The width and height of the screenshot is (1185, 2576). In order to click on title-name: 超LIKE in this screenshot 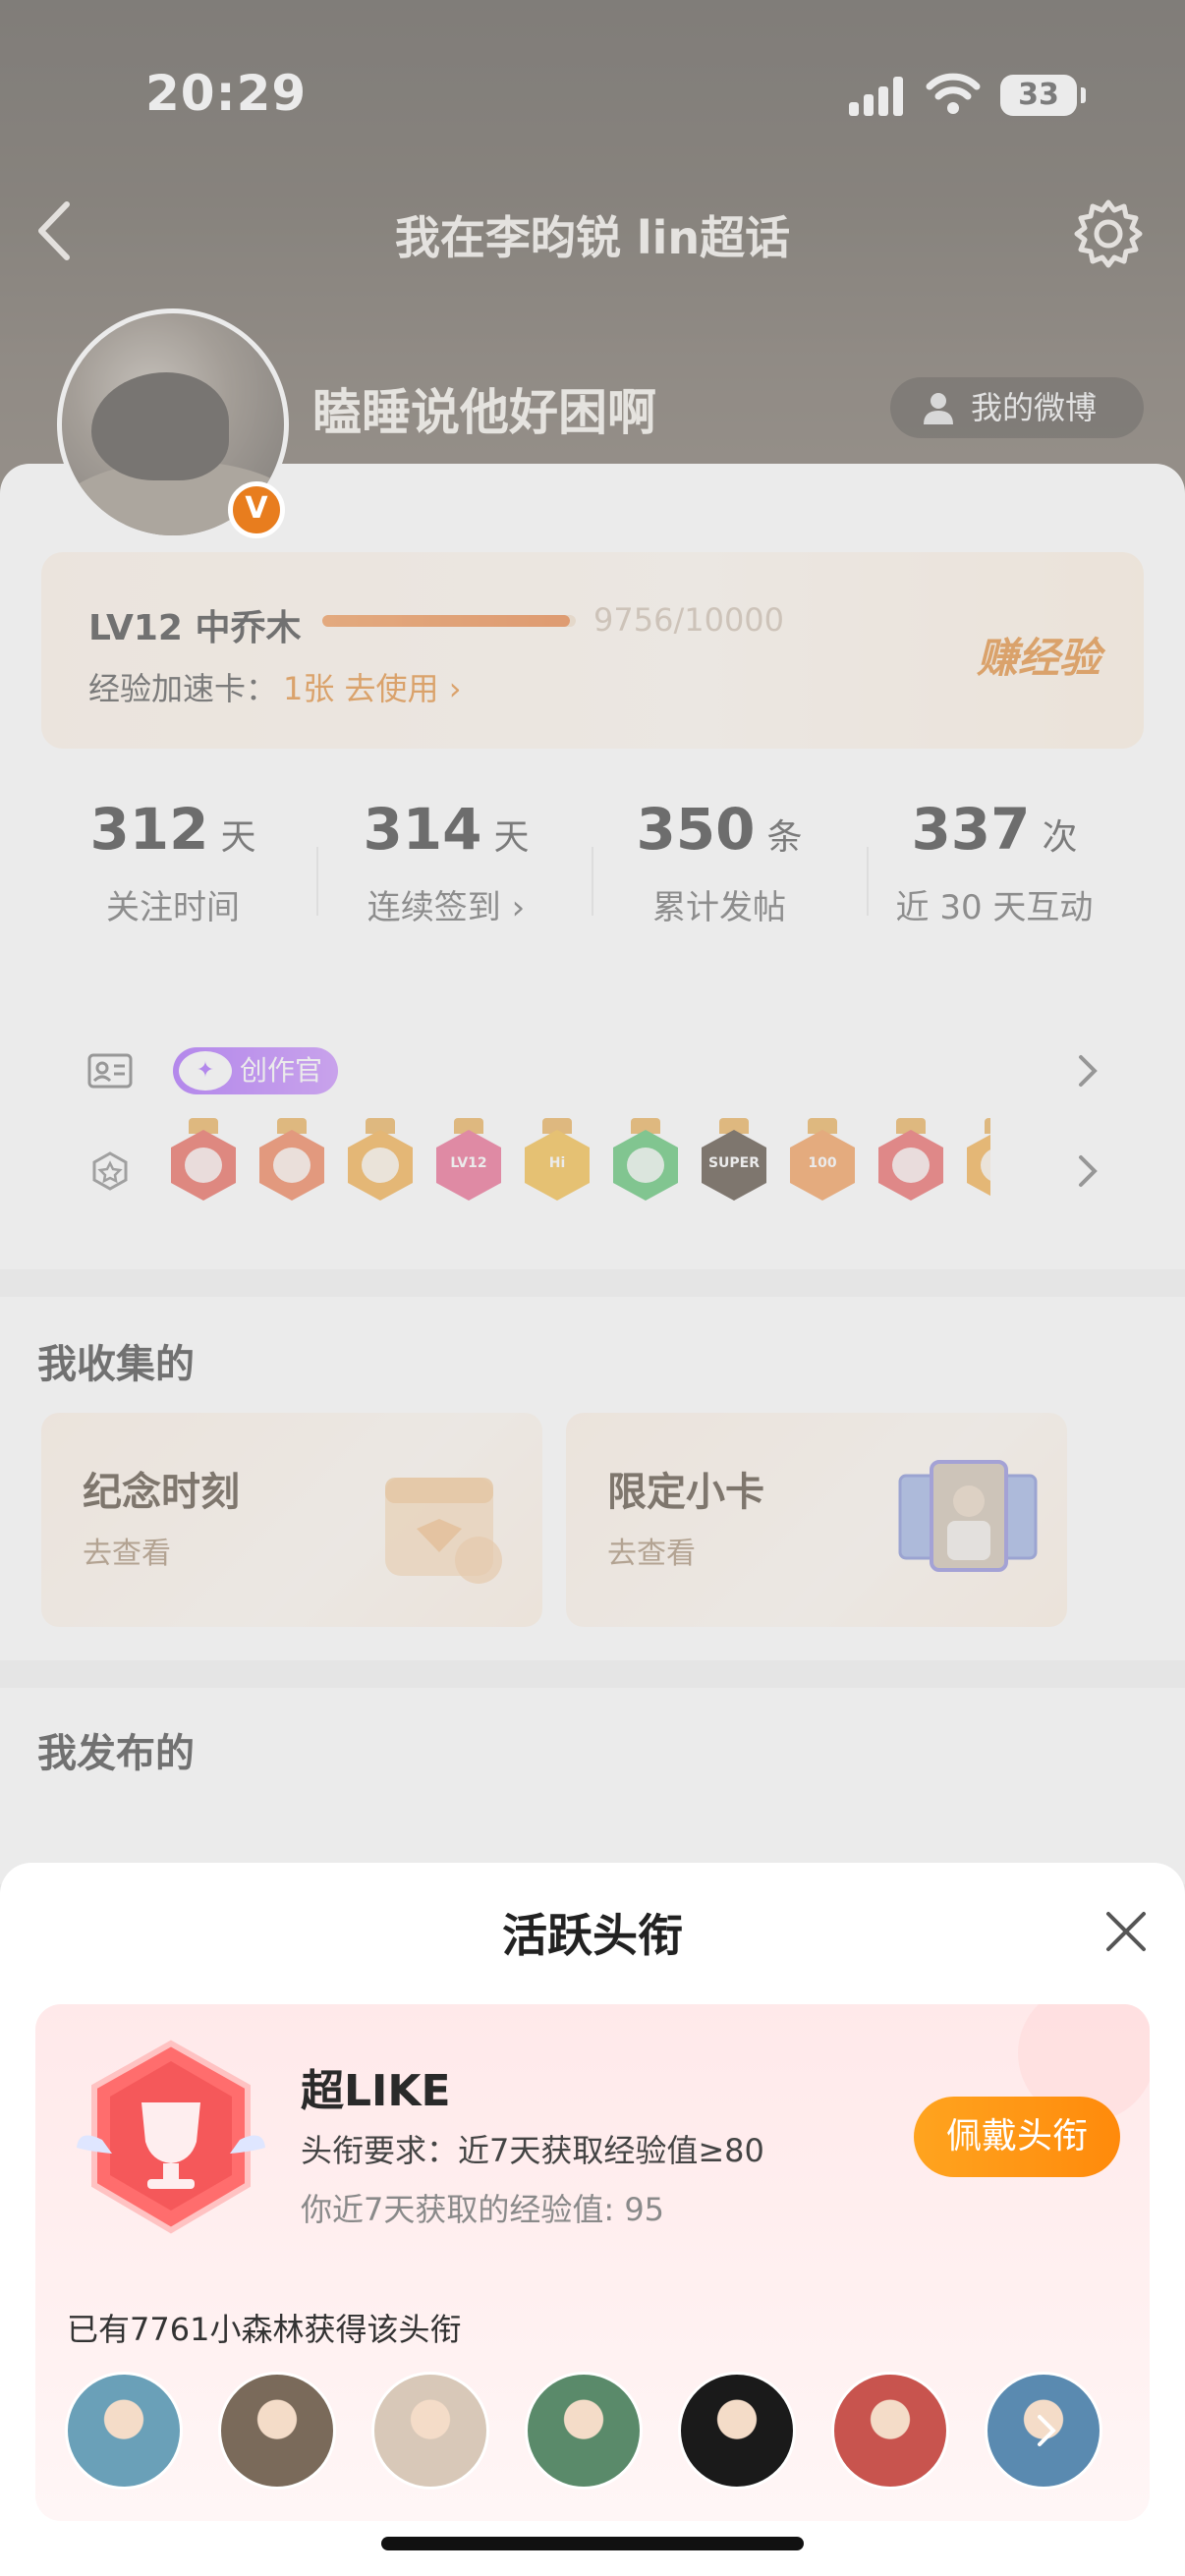, I will do `click(376, 2091)`.